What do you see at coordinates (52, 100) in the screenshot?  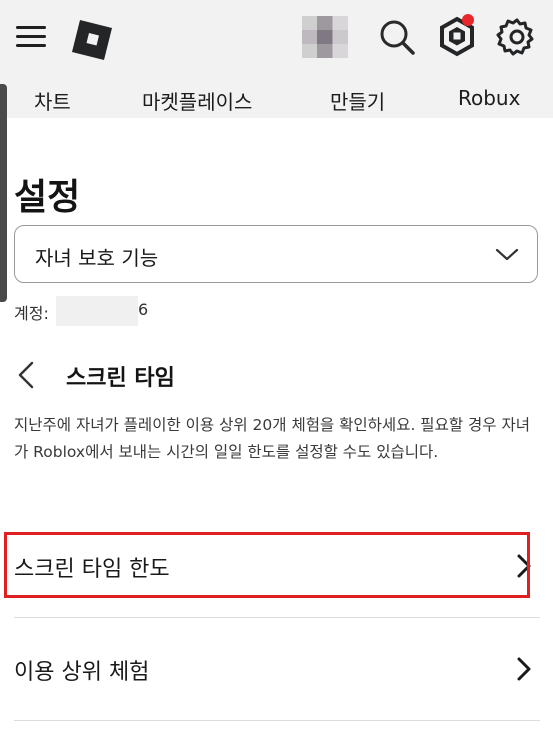 I see `nav-item-charts: 차트` at bounding box center [52, 100].